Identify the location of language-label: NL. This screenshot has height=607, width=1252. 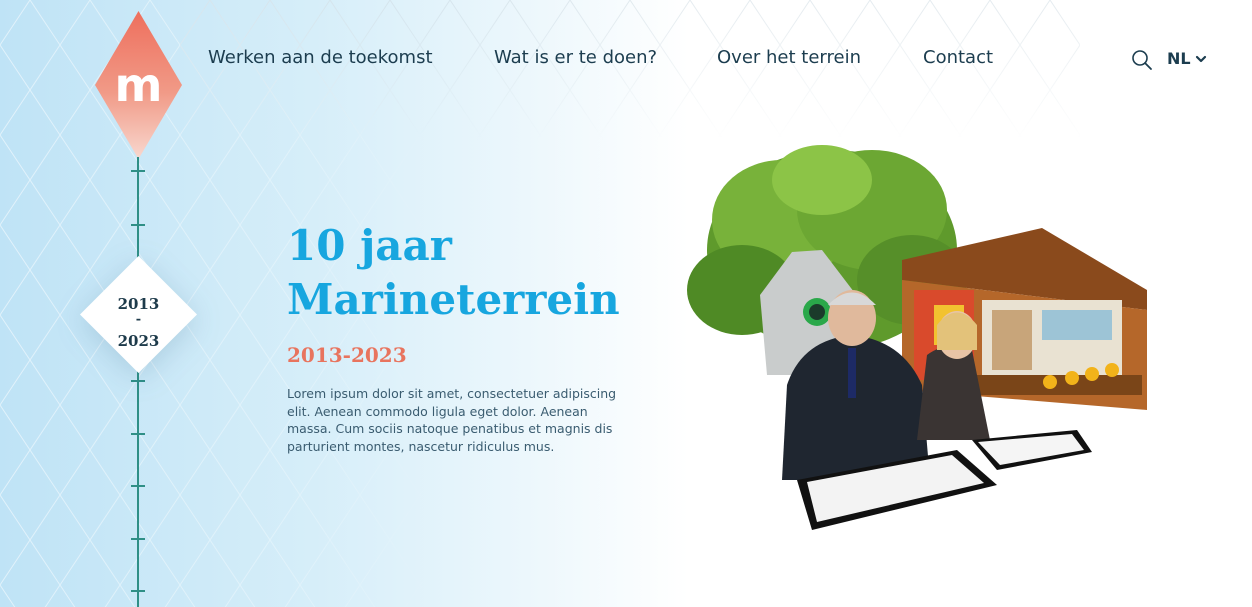
(1179, 58).